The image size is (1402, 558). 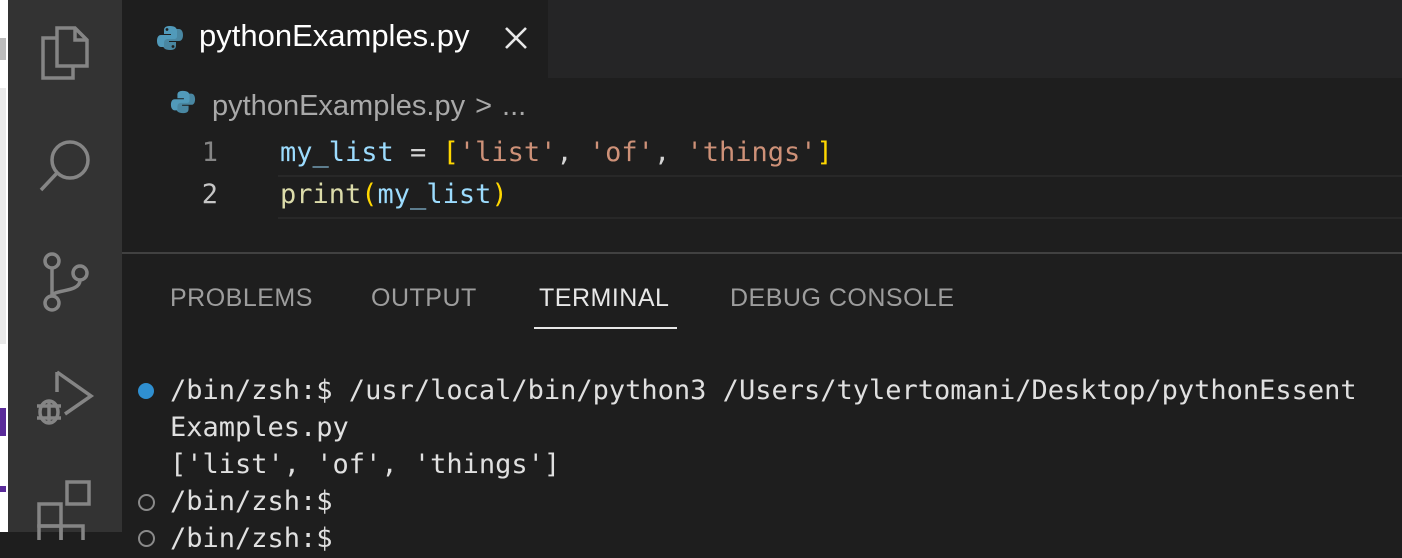 What do you see at coordinates (424, 298) in the screenshot?
I see `tab-output: OUTPUT` at bounding box center [424, 298].